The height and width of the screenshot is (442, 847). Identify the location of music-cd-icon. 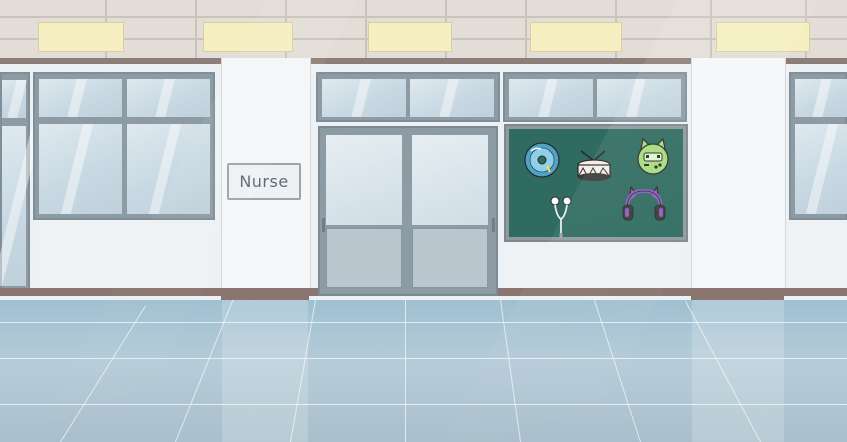
(542, 160).